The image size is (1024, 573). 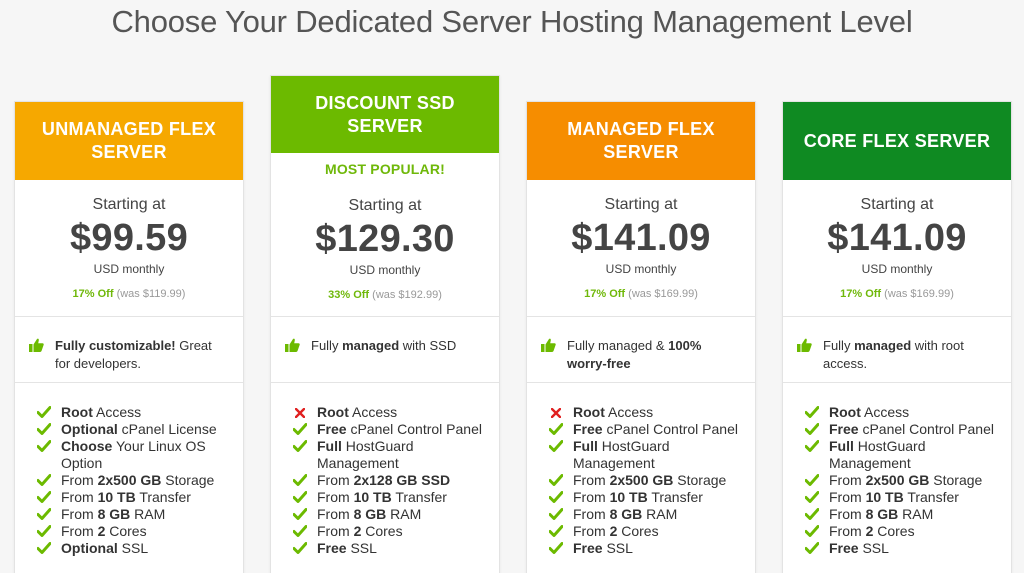 I want to click on discount-info: 17% Off (was $169.99), so click(x=641, y=294).